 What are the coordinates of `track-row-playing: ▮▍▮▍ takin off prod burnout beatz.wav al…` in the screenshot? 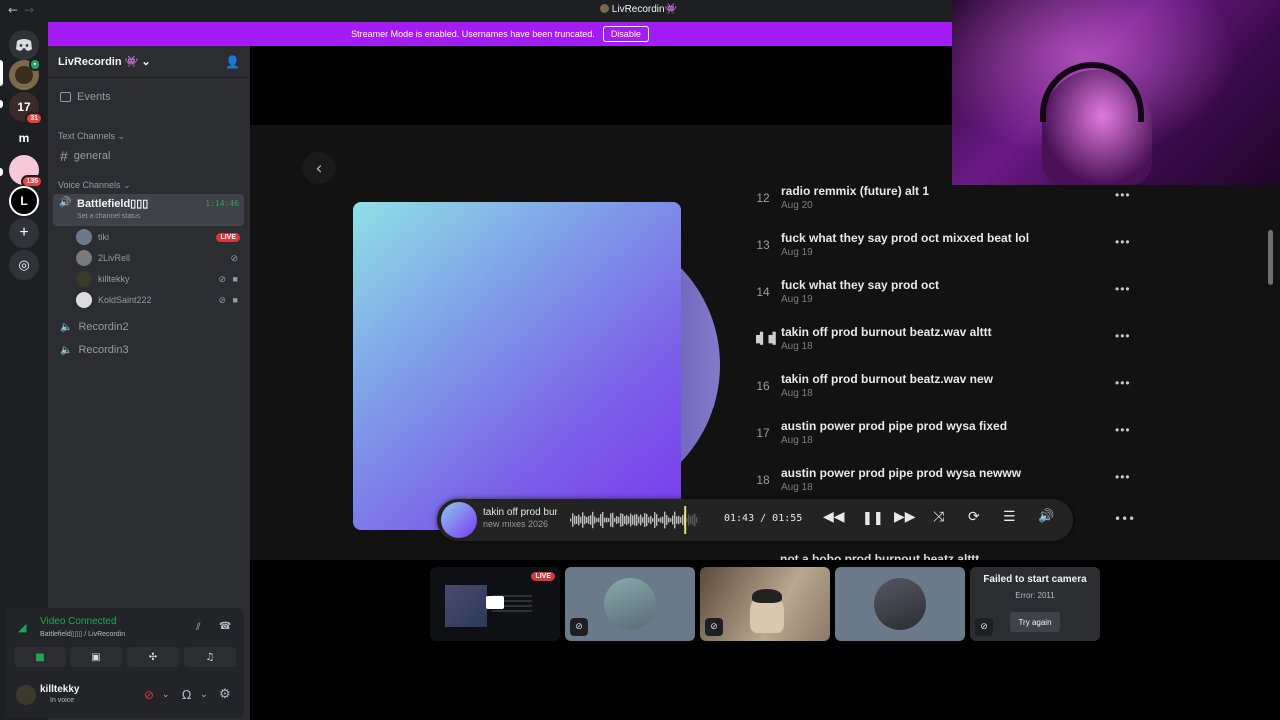 It's located at (950, 349).